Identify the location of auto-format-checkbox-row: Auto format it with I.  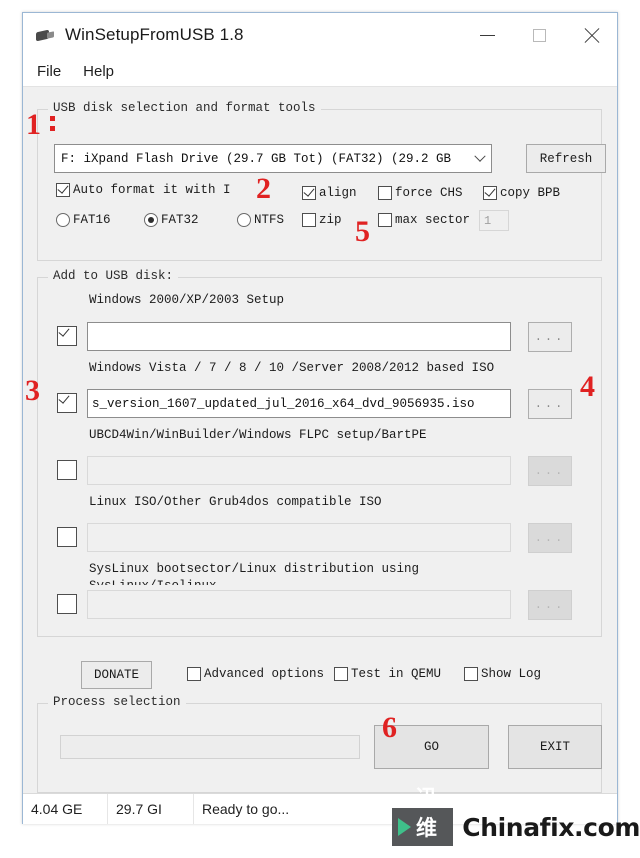
(143, 190).